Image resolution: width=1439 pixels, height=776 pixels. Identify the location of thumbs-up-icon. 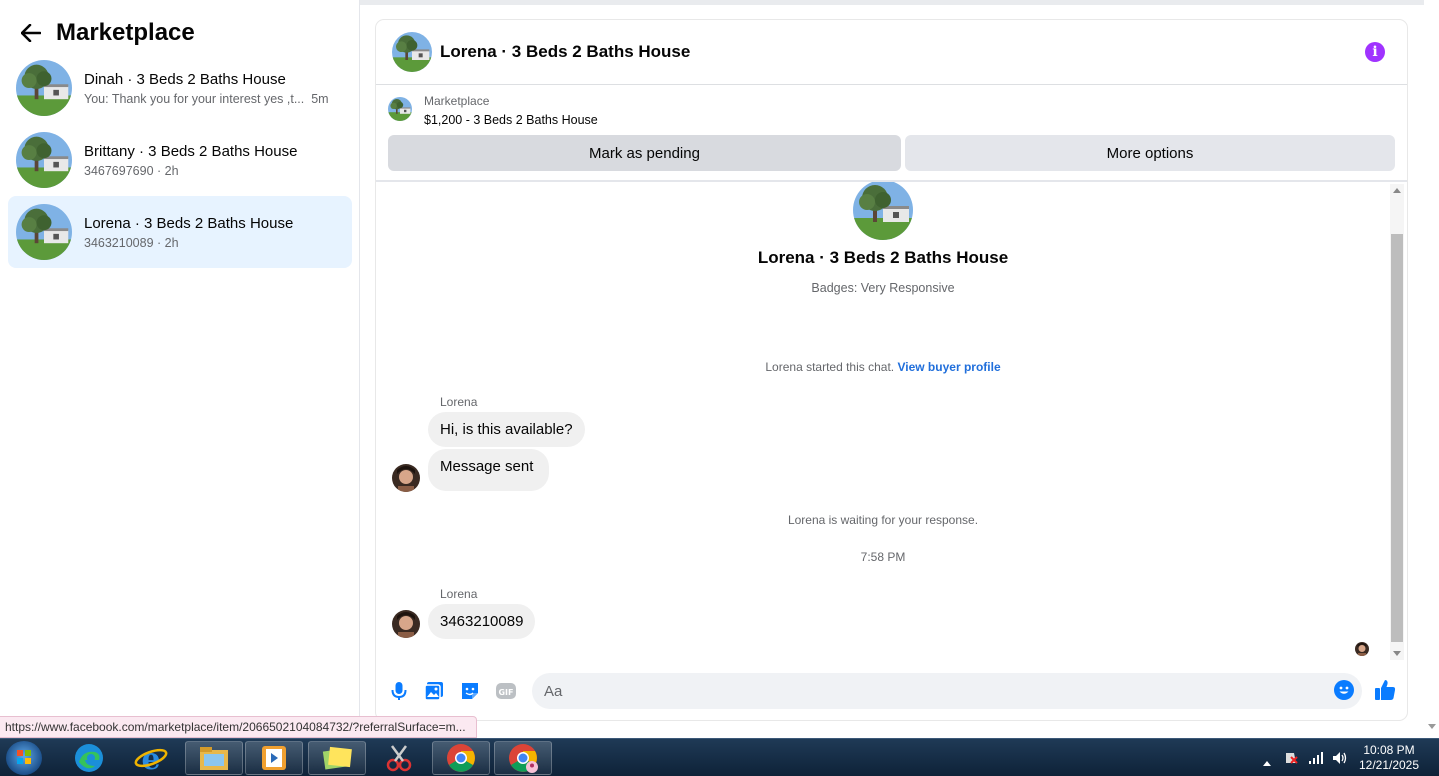
(1384, 689).